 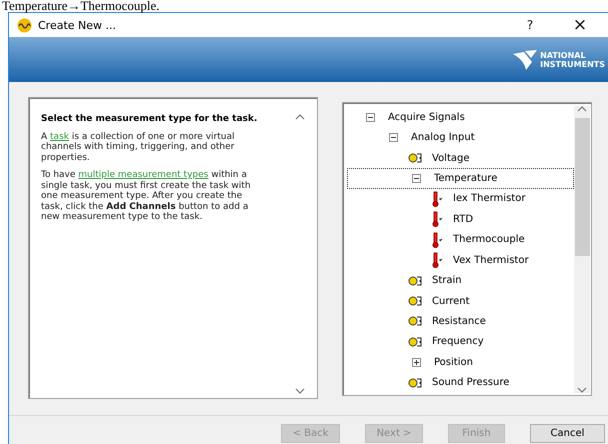 I want to click on tree-item: Resistance, so click(x=460, y=321).